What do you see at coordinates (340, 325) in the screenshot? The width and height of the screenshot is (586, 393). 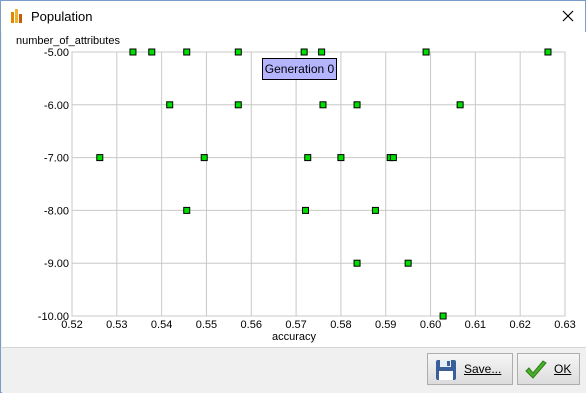 I see `x-tick-label: 0.58` at bounding box center [340, 325].